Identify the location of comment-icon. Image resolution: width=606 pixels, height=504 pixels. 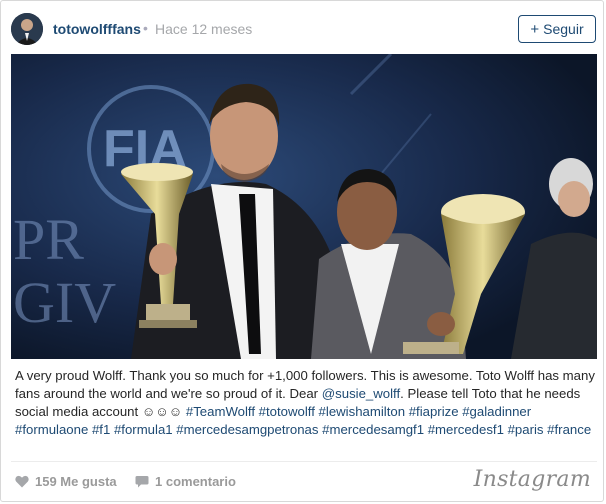
(142, 482).